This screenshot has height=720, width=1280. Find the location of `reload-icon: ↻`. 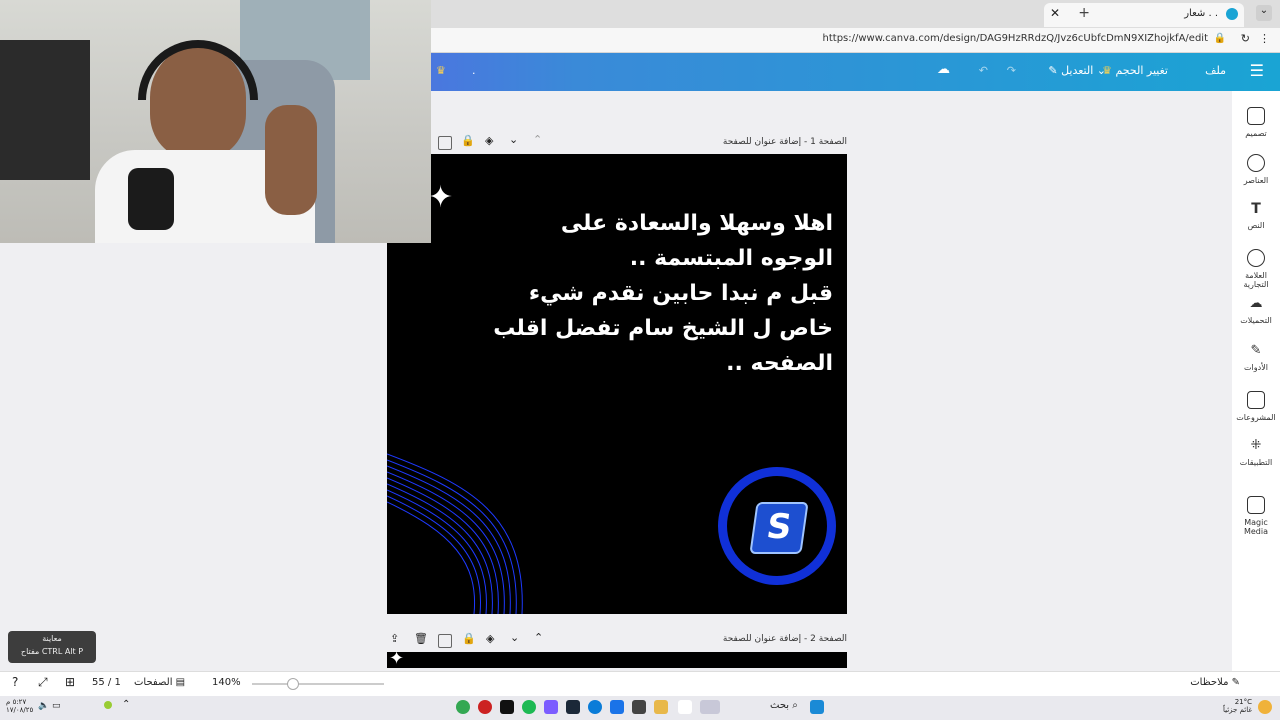

reload-icon: ↻ is located at coordinates (1245, 38).